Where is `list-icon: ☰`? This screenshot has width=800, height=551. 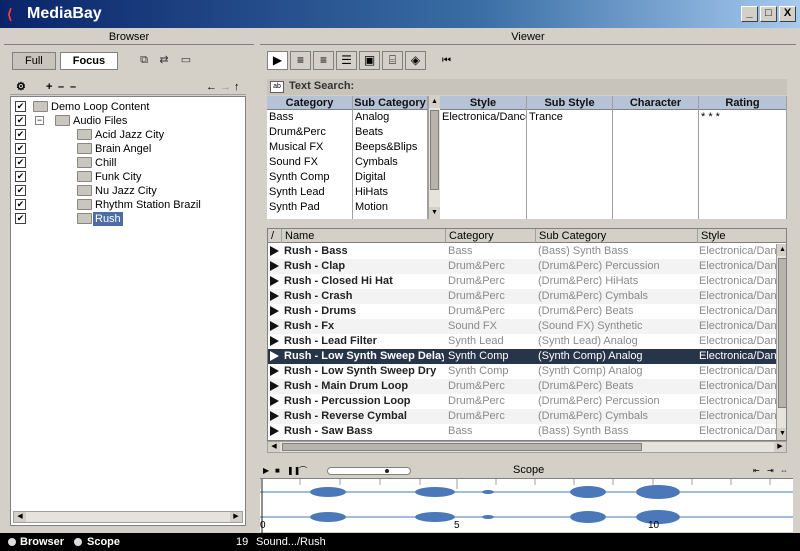
list-icon: ☰ is located at coordinates (346, 60).